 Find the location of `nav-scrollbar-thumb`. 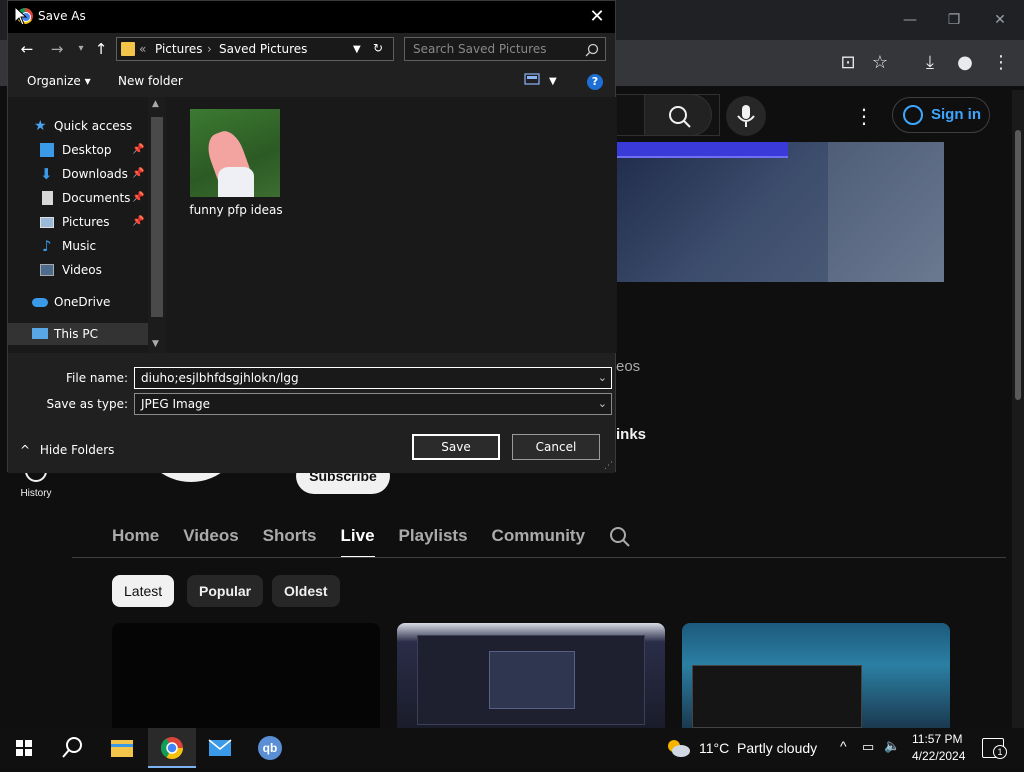

nav-scrollbar-thumb is located at coordinates (157, 217).